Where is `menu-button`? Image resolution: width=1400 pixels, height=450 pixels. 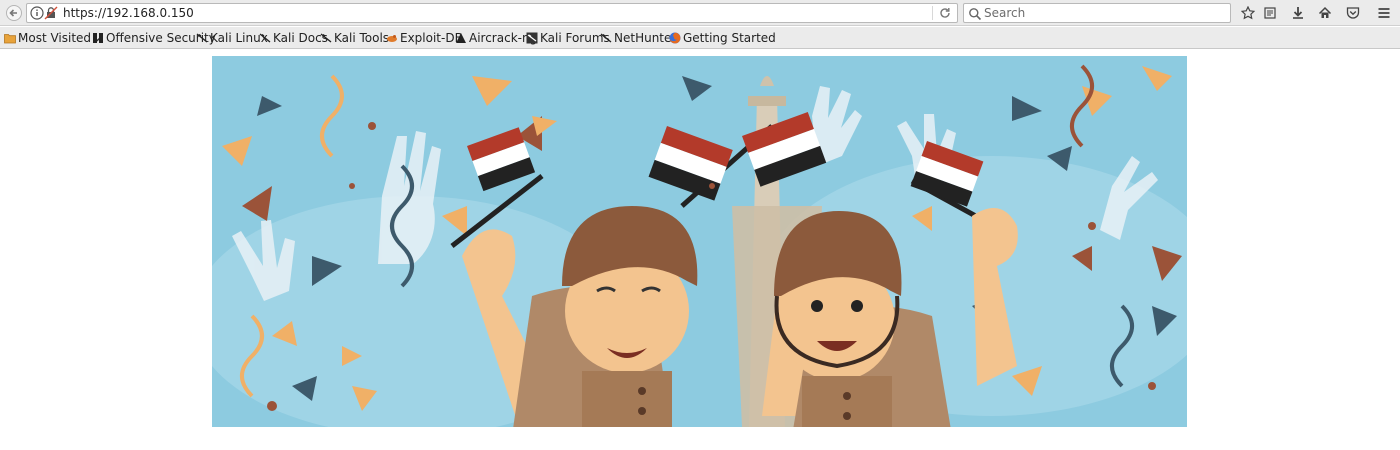
menu-button is located at coordinates (1384, 13).